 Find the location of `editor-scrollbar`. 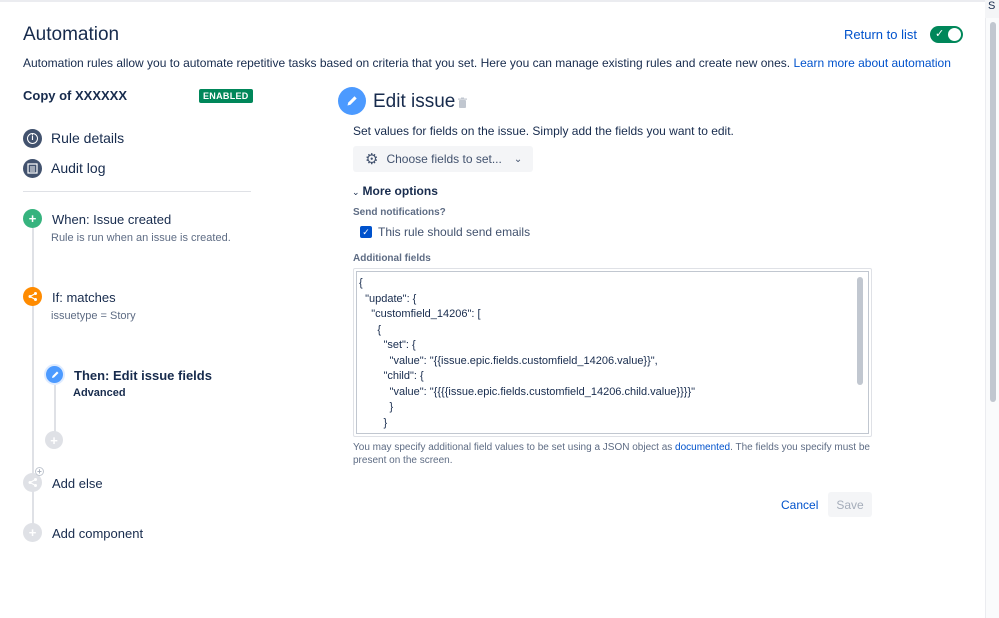

editor-scrollbar is located at coordinates (860, 331).